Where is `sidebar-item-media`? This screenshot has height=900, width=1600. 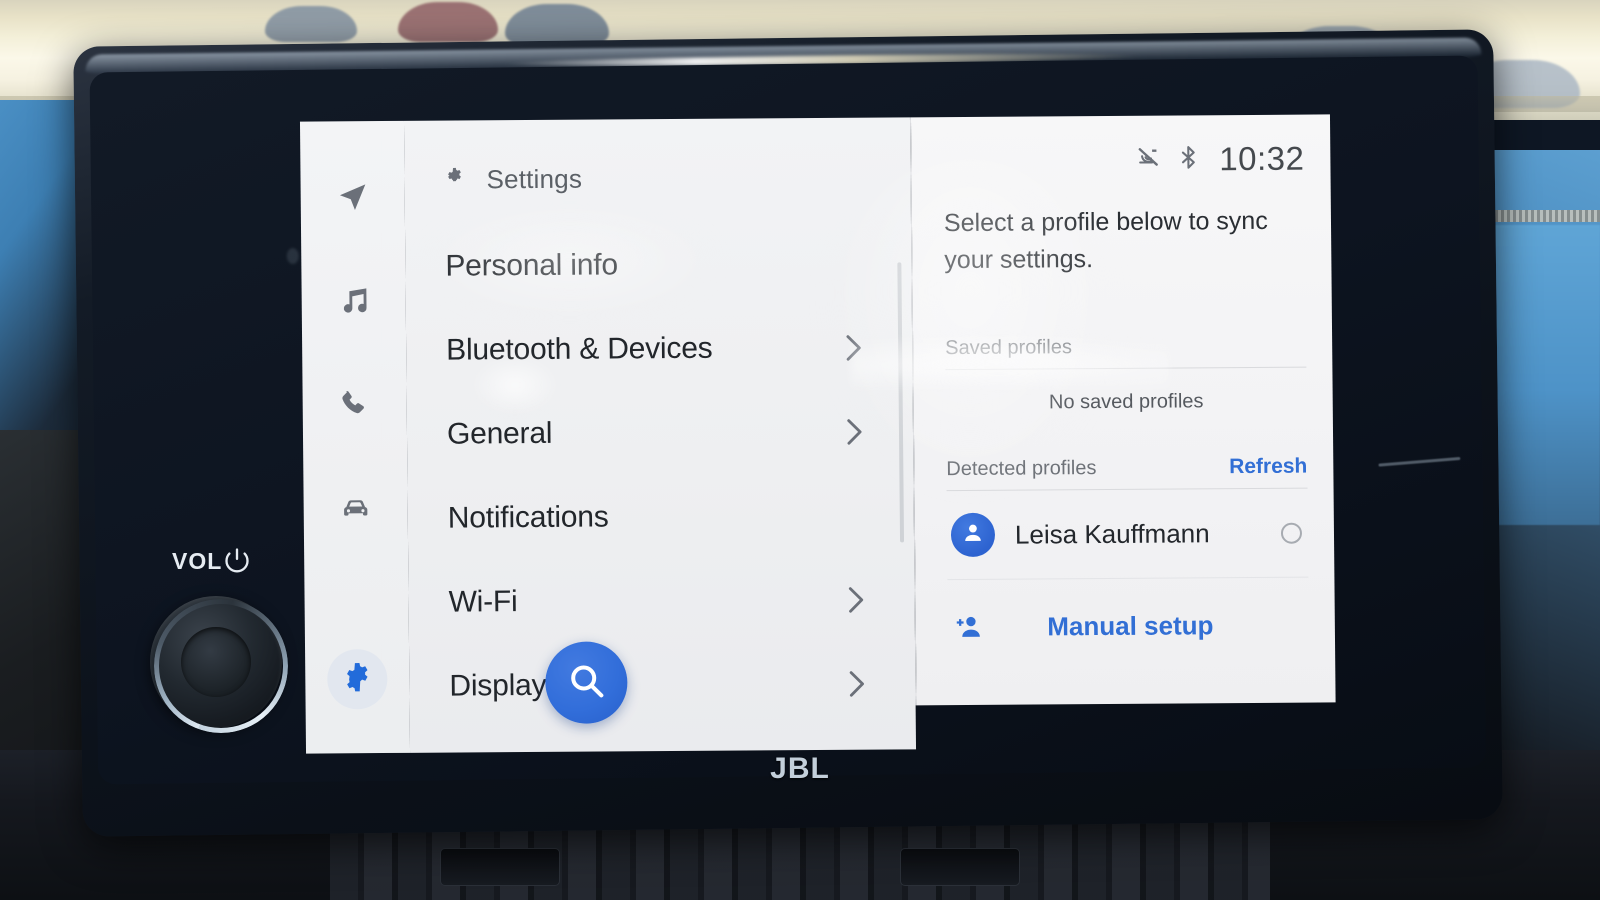
sidebar-item-media is located at coordinates (353, 303).